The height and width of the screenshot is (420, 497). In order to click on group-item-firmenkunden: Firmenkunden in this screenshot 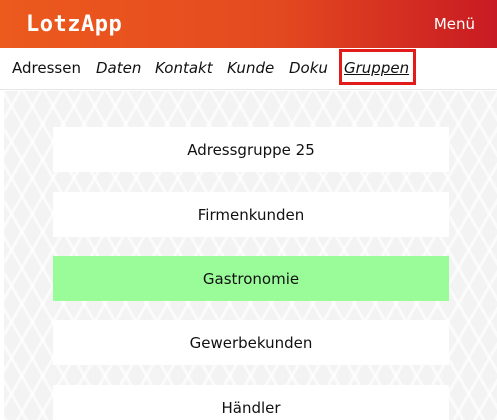, I will do `click(251, 214)`.